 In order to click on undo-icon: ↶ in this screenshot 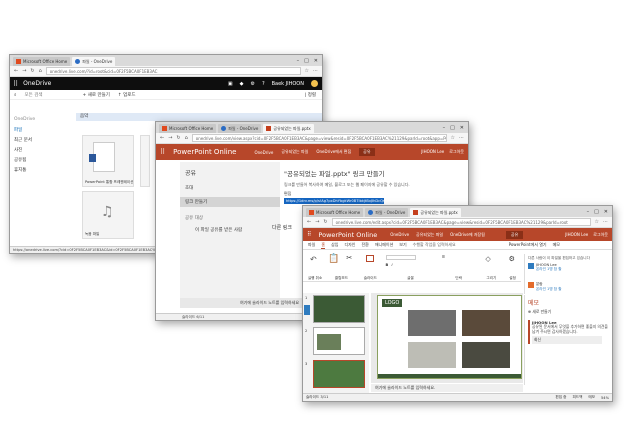, I will do `click(313, 259)`.